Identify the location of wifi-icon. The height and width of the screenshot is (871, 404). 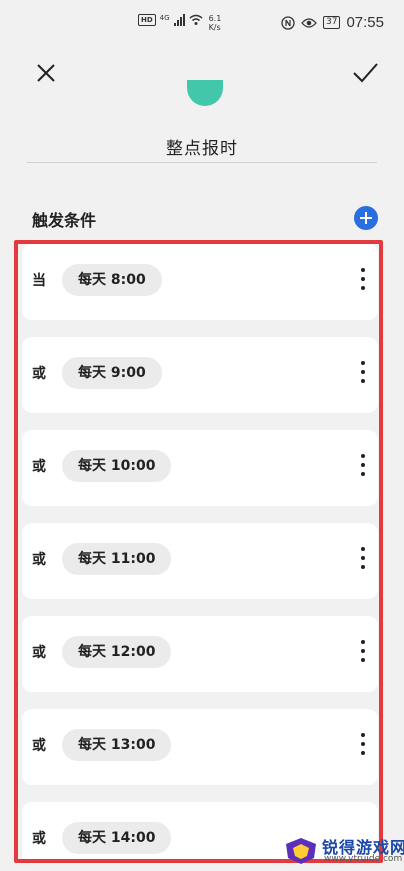
(196, 19).